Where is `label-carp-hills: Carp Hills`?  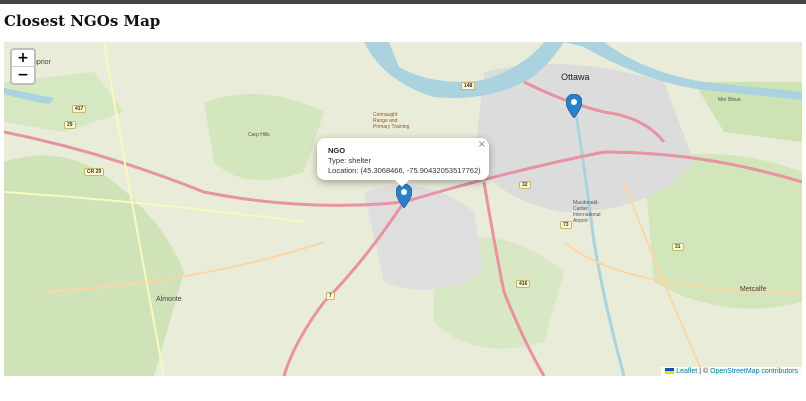
label-carp-hills: Carp Hills is located at coordinates (259, 135).